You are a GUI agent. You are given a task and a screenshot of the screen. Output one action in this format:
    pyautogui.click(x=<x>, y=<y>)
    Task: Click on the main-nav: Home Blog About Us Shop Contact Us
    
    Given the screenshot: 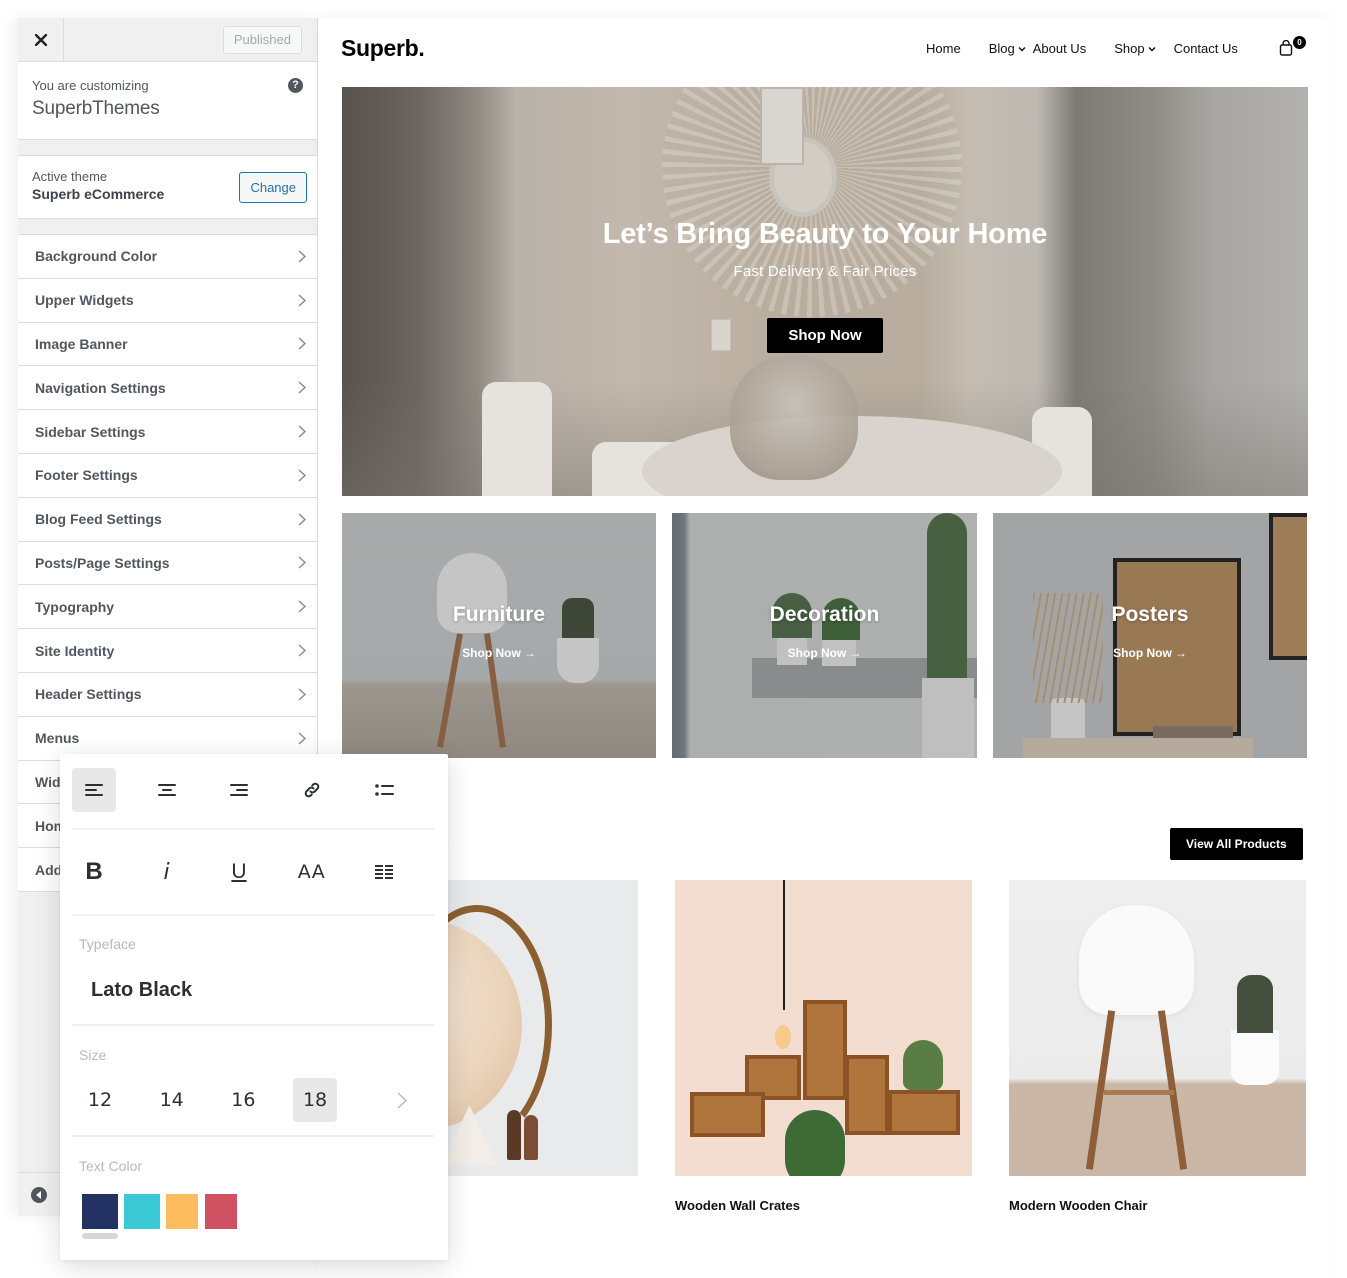 What is the action you would take?
    pyautogui.click(x=1082, y=48)
    